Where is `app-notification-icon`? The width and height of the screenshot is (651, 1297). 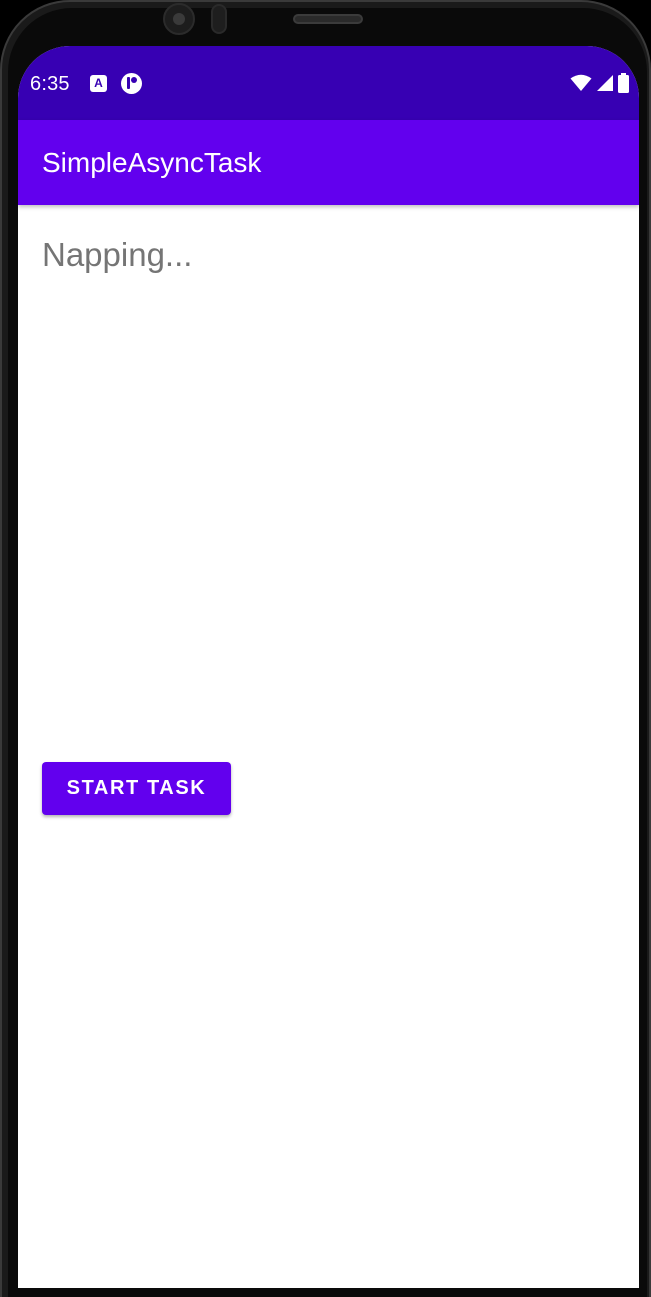 app-notification-icon is located at coordinates (131, 83).